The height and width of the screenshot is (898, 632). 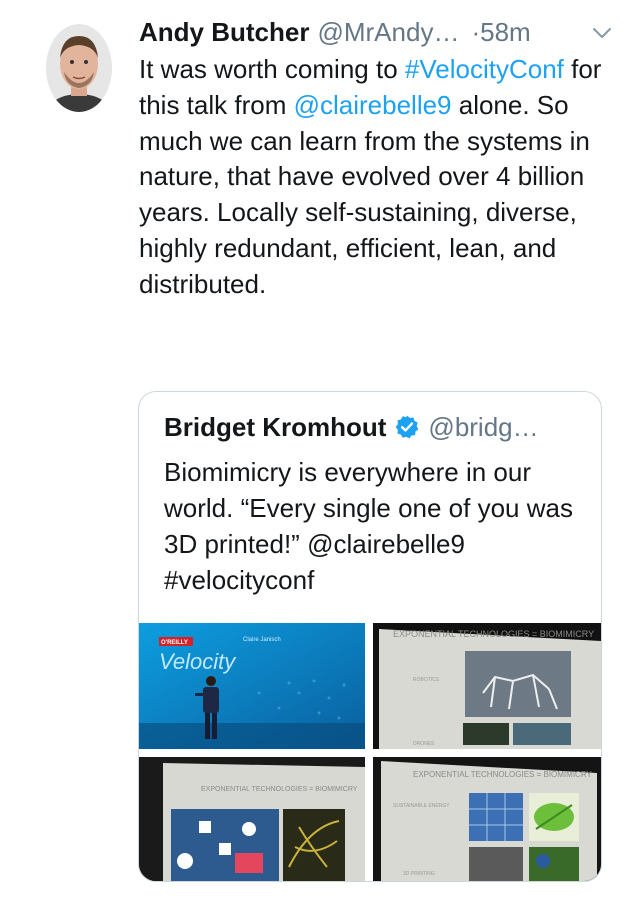 What do you see at coordinates (272, 69) in the screenshot?
I see `tweet-text-segment: It was worth coming to` at bounding box center [272, 69].